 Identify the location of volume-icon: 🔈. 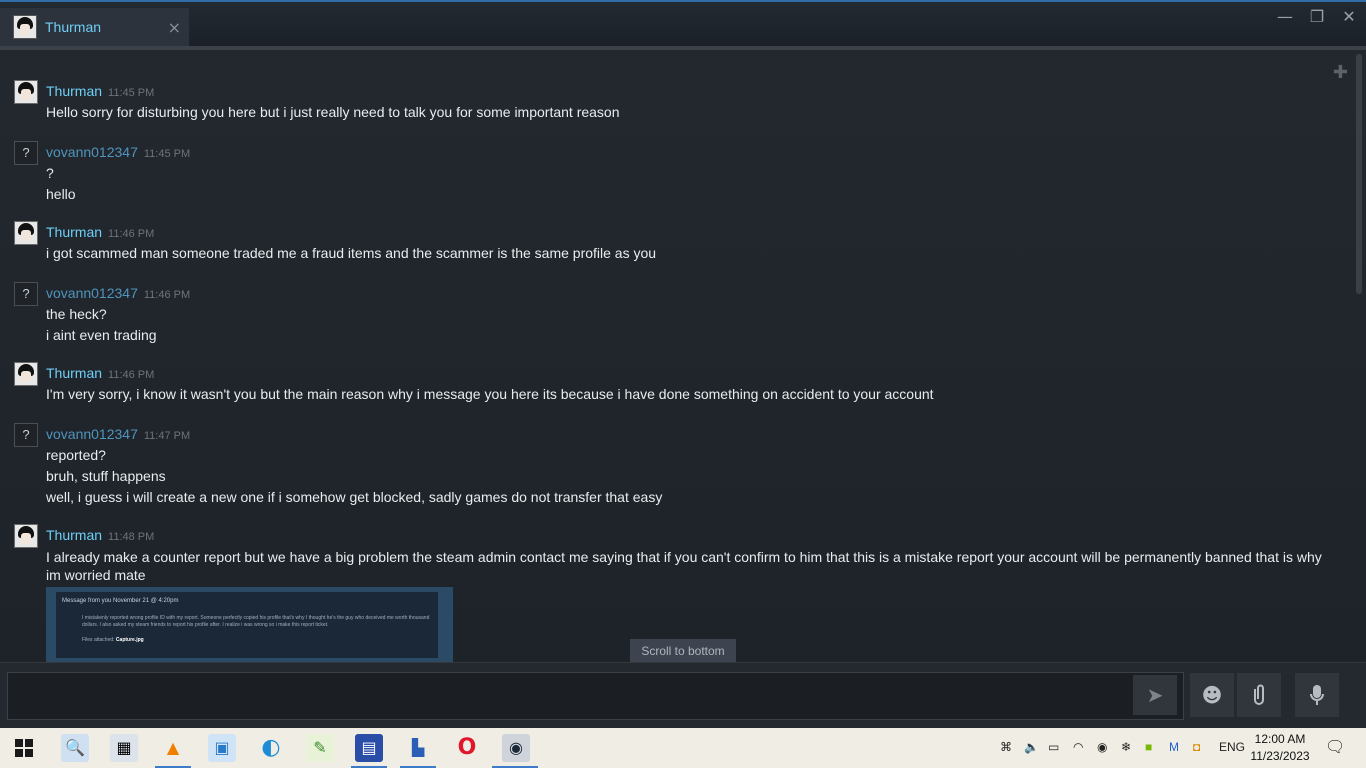
(1031, 747).